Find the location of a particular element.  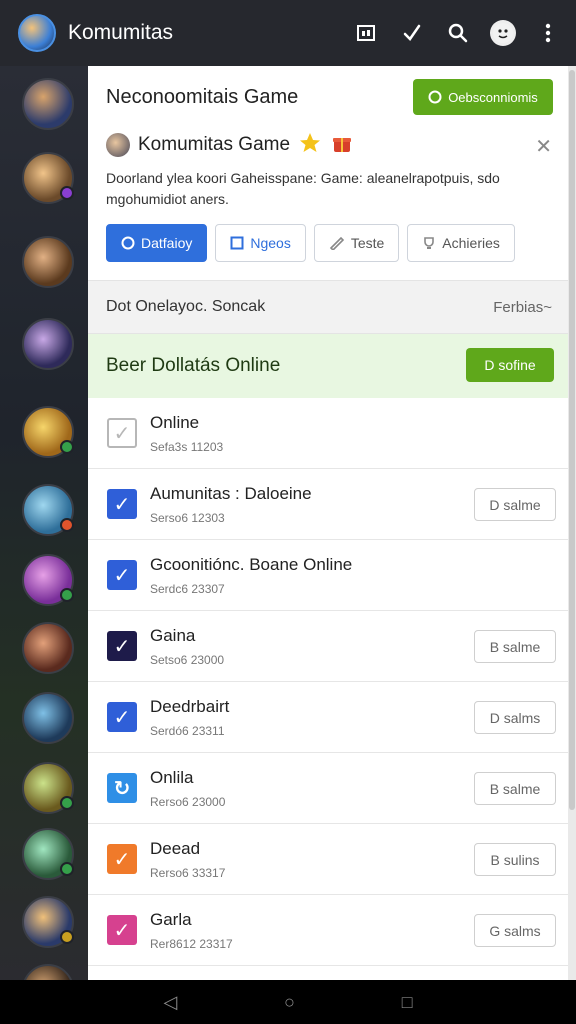

star-icon is located at coordinates (310, 145).